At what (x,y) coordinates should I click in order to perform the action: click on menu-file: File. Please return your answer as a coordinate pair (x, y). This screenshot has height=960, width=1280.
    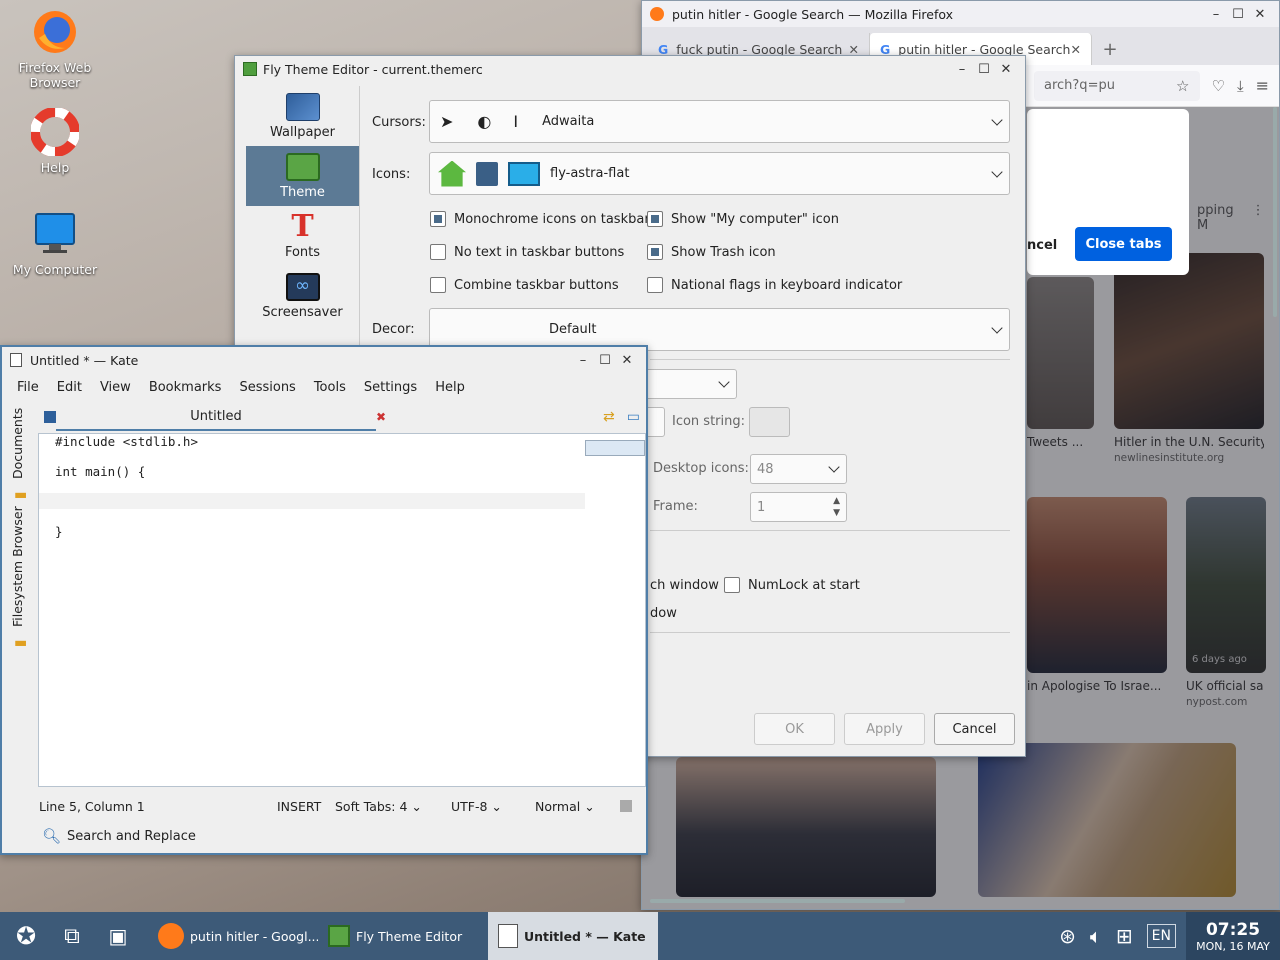
    Looking at the image, I should click on (28, 387).